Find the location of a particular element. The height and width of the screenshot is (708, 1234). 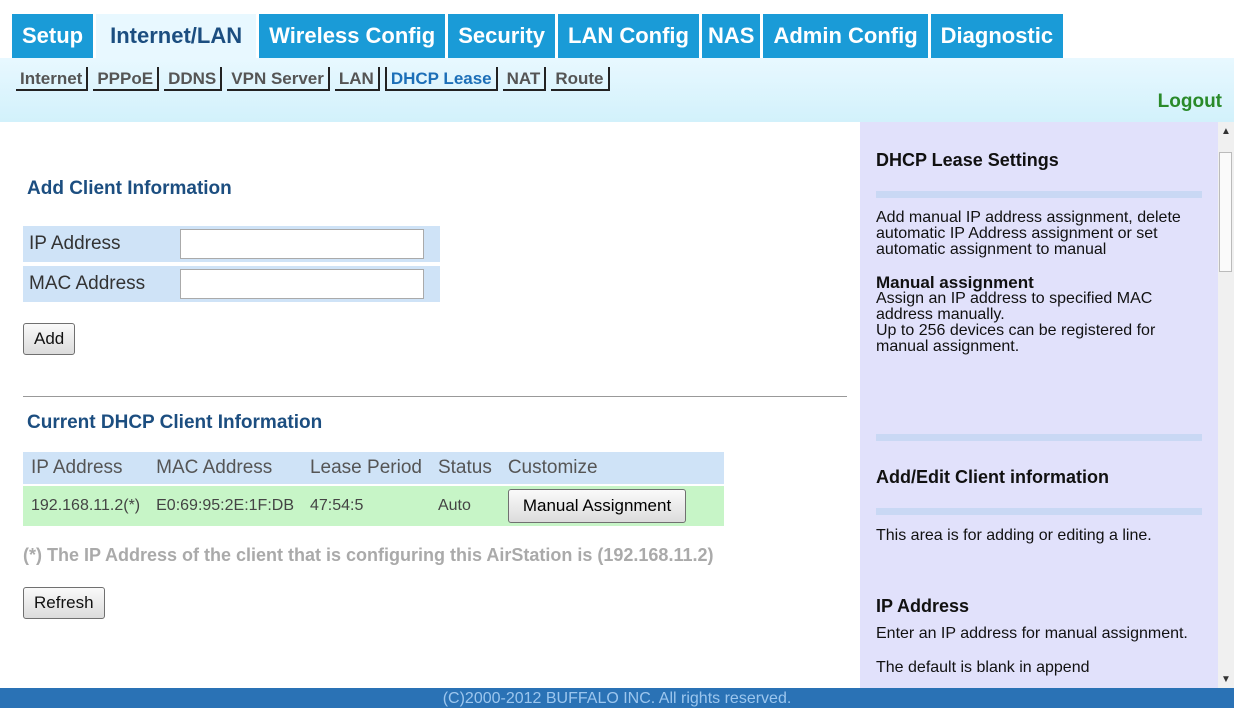

tab-setup: Setup is located at coordinates (53, 36).